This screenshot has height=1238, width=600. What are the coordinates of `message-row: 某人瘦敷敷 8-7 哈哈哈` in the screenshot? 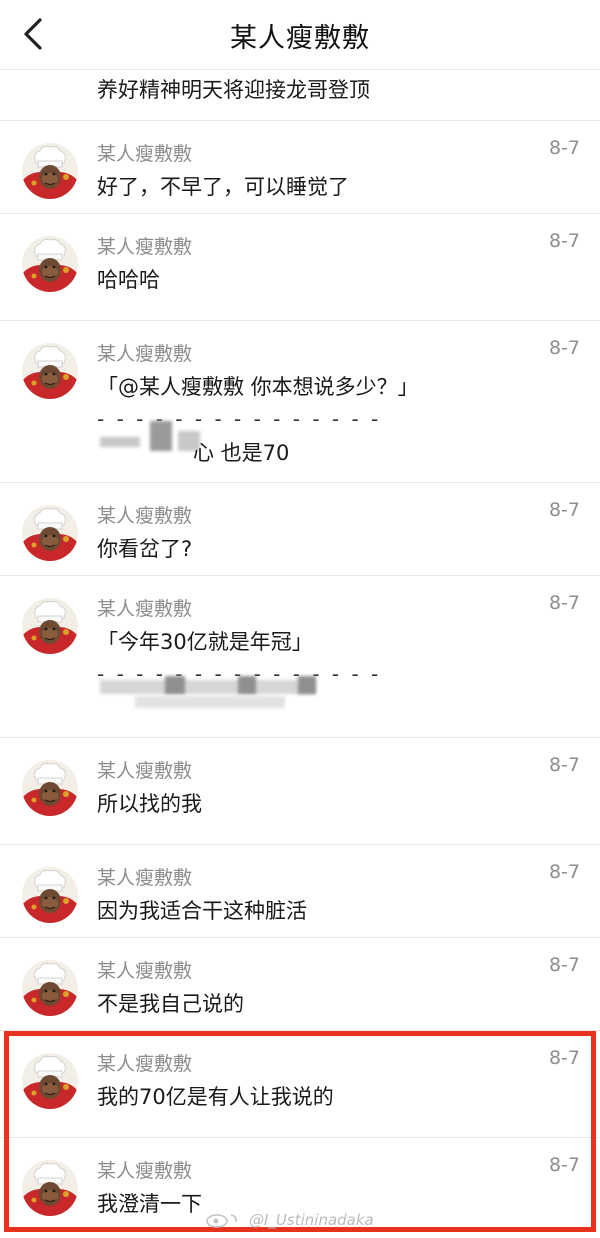 It's located at (300, 267).